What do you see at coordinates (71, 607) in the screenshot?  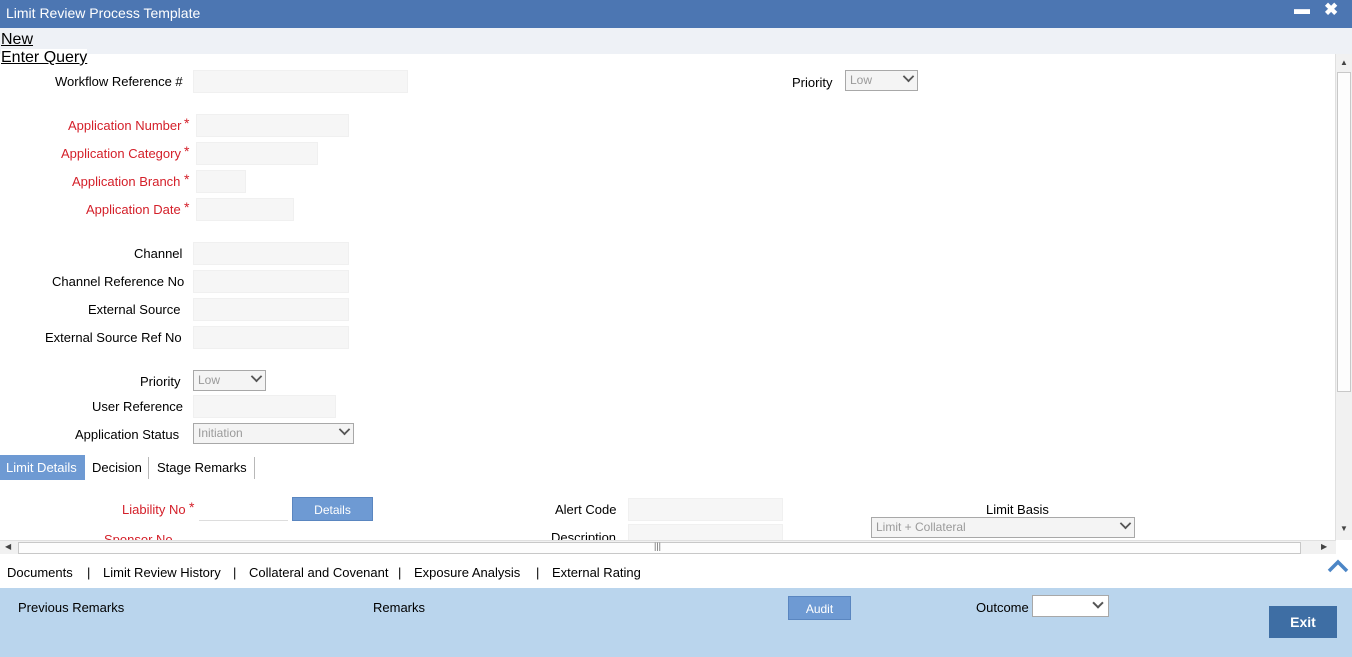 I see `previous-remarks-link: Previous Remarks` at bounding box center [71, 607].